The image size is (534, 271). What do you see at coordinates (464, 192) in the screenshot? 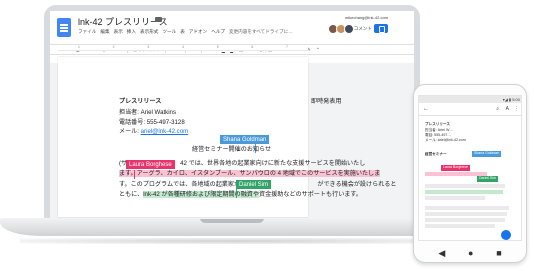
I see `phone-highlight-daniel` at bounding box center [464, 192].